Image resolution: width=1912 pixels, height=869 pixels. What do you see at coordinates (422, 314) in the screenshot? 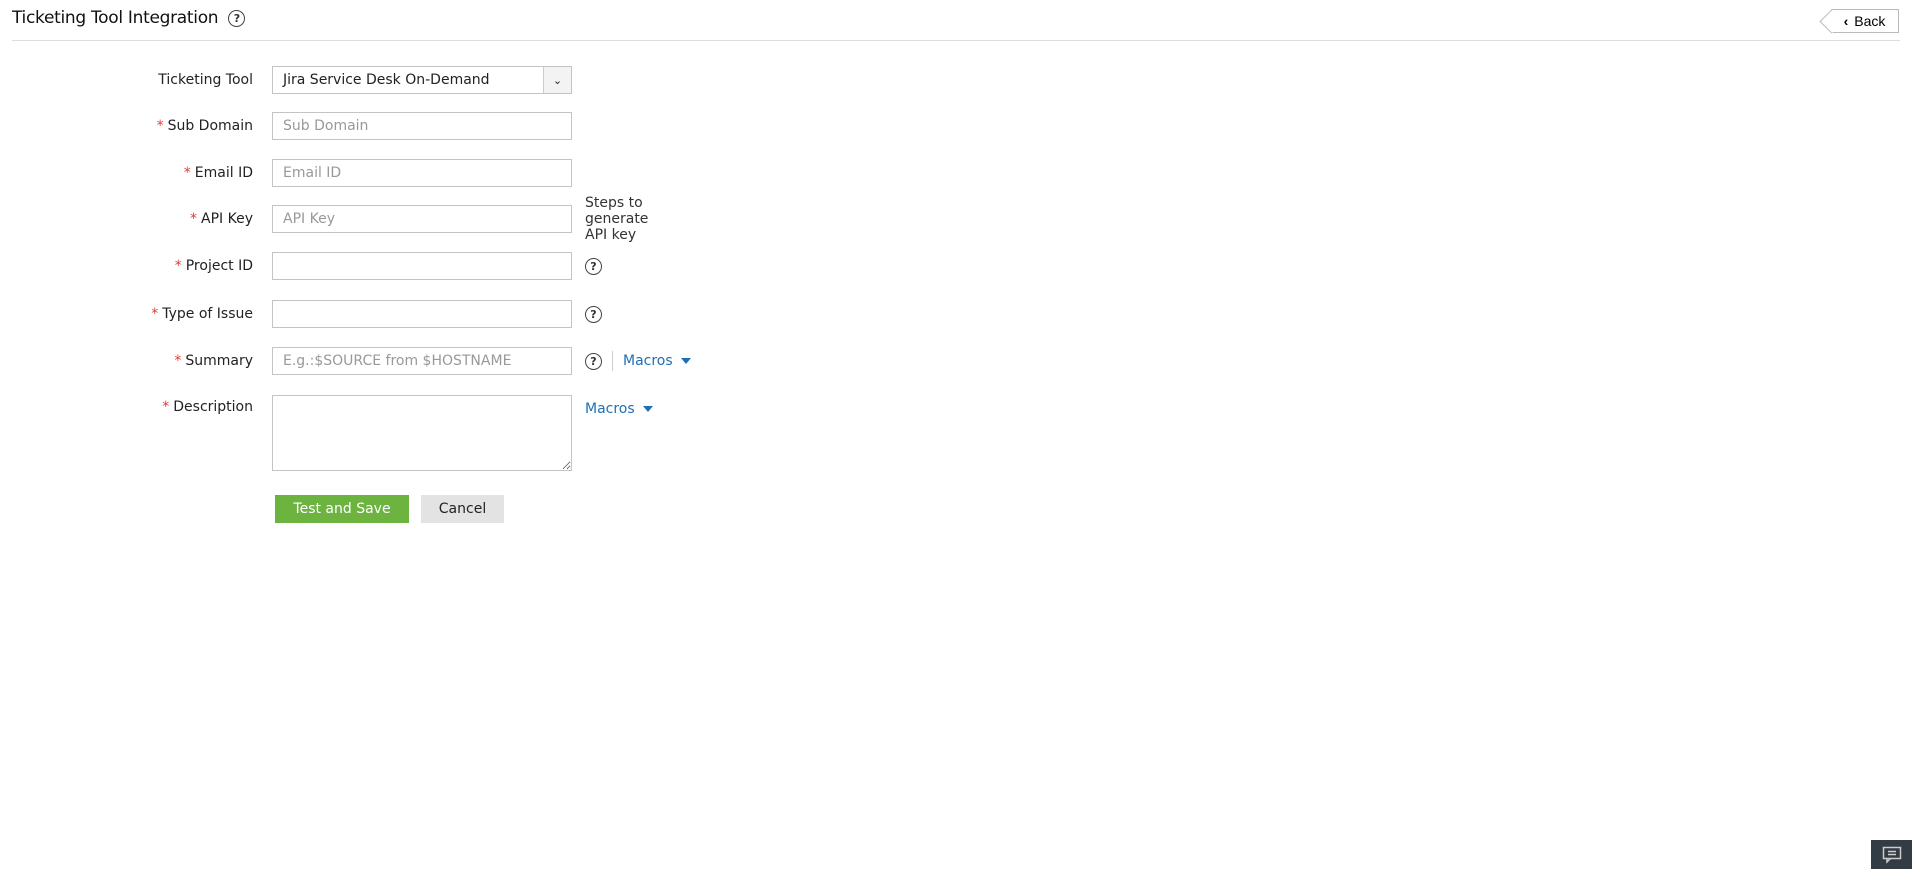
I see `type-of-issue-input` at bounding box center [422, 314].